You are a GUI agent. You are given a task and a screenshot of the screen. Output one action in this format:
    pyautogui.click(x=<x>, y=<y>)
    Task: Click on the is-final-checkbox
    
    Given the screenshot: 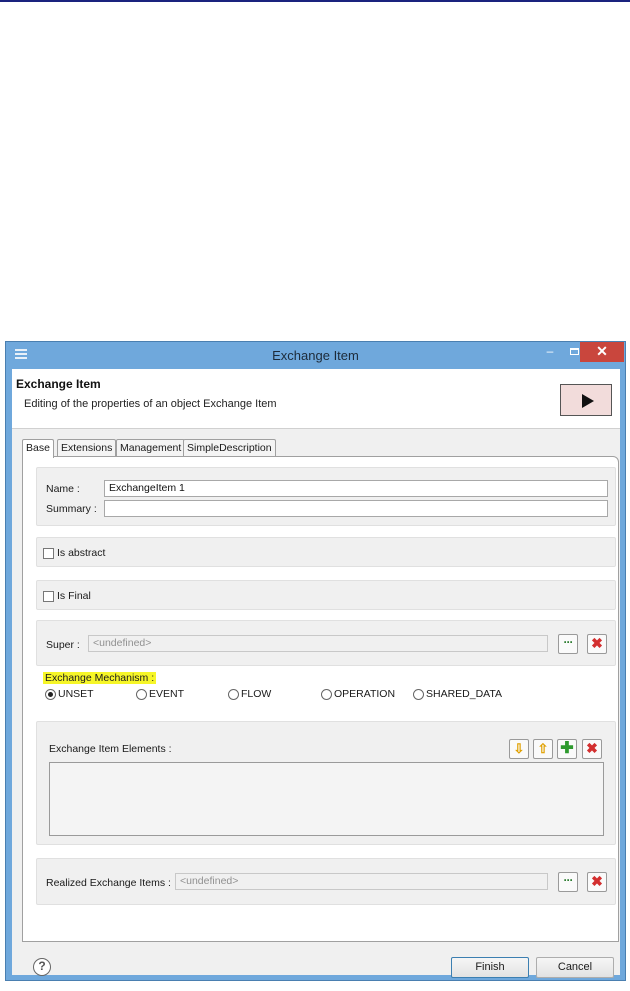 What is the action you would take?
    pyautogui.click(x=48, y=596)
    